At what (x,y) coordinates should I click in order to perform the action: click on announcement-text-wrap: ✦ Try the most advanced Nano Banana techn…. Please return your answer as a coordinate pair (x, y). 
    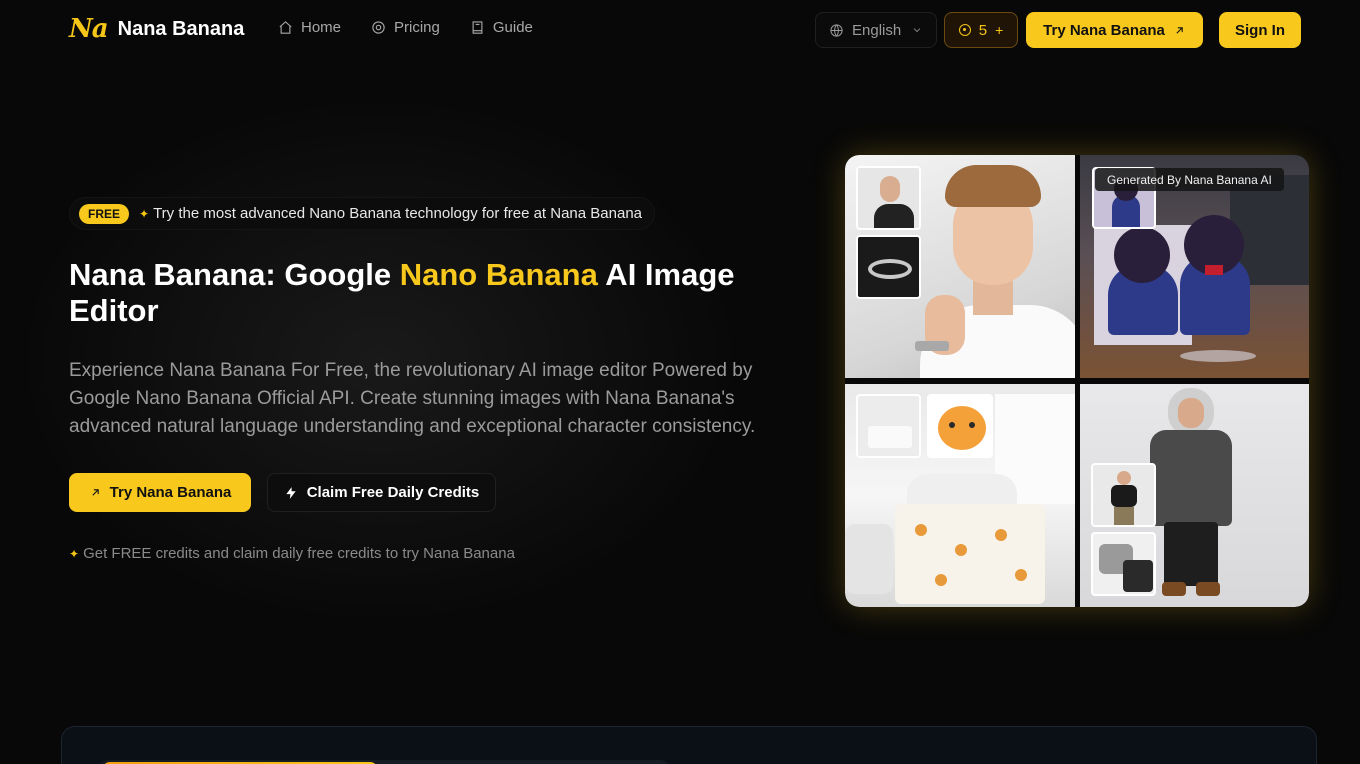
    Looking at the image, I should click on (390, 213).